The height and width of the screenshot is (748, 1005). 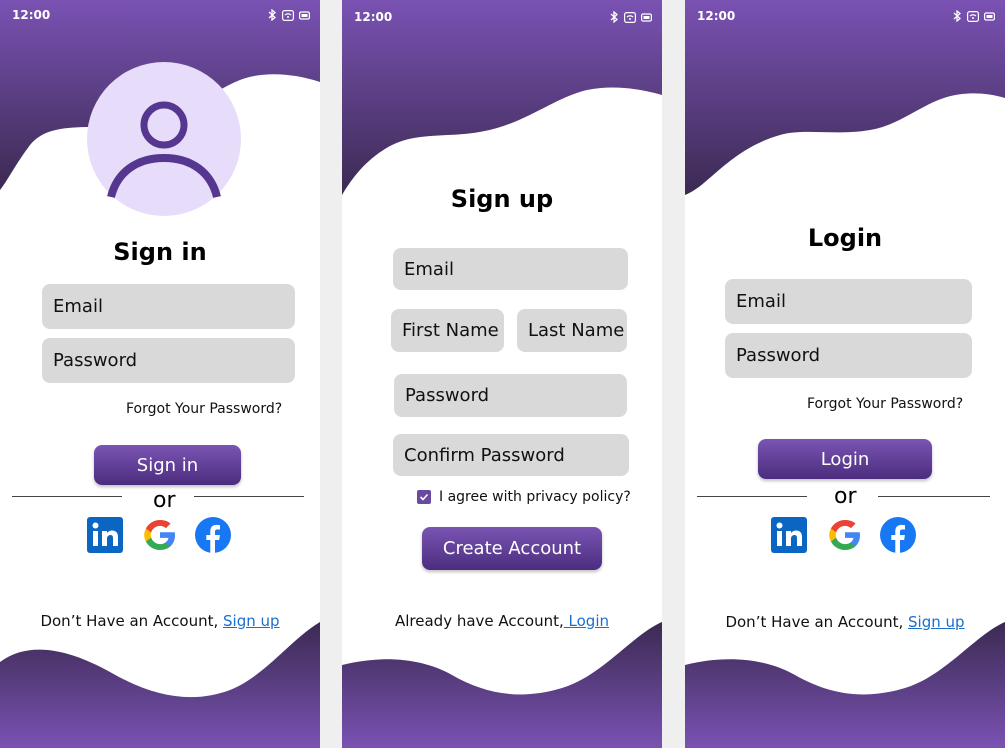 What do you see at coordinates (511, 455) in the screenshot?
I see `confirm-password-field: Confirm Password` at bounding box center [511, 455].